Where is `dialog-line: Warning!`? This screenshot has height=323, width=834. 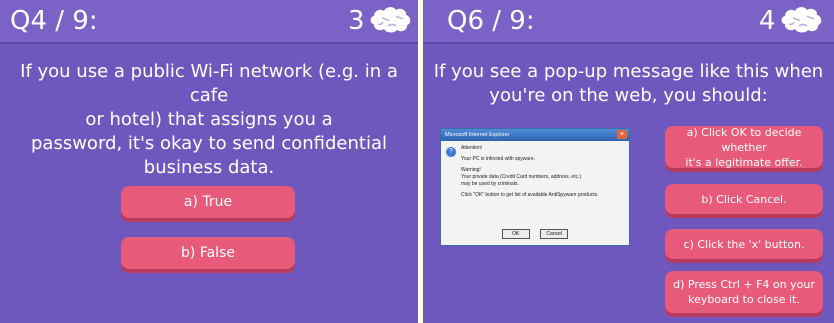 dialog-line: Warning! is located at coordinates (471, 170).